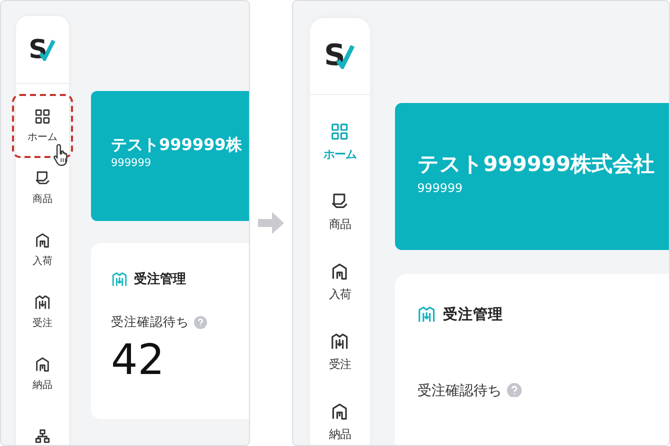  I want to click on network-icon, so click(42, 436).